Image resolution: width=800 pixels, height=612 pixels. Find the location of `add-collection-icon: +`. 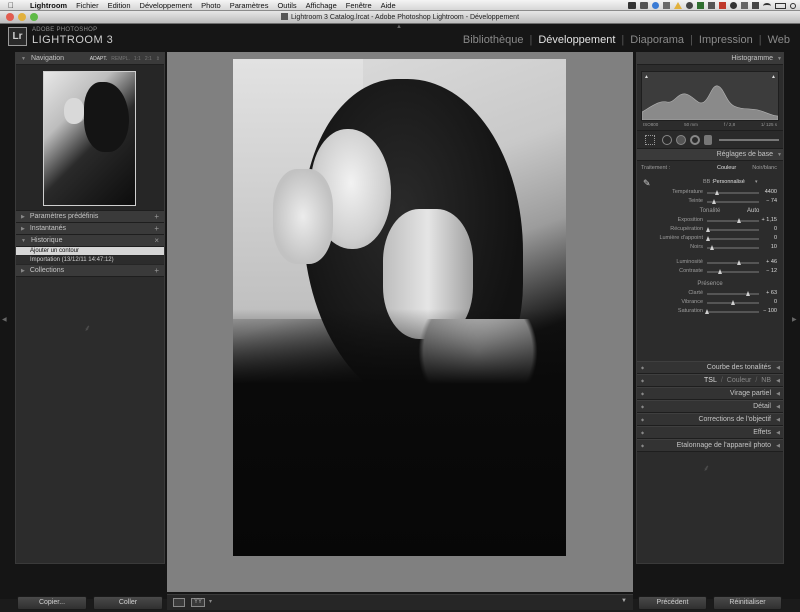

add-collection-icon: + is located at coordinates (156, 270).